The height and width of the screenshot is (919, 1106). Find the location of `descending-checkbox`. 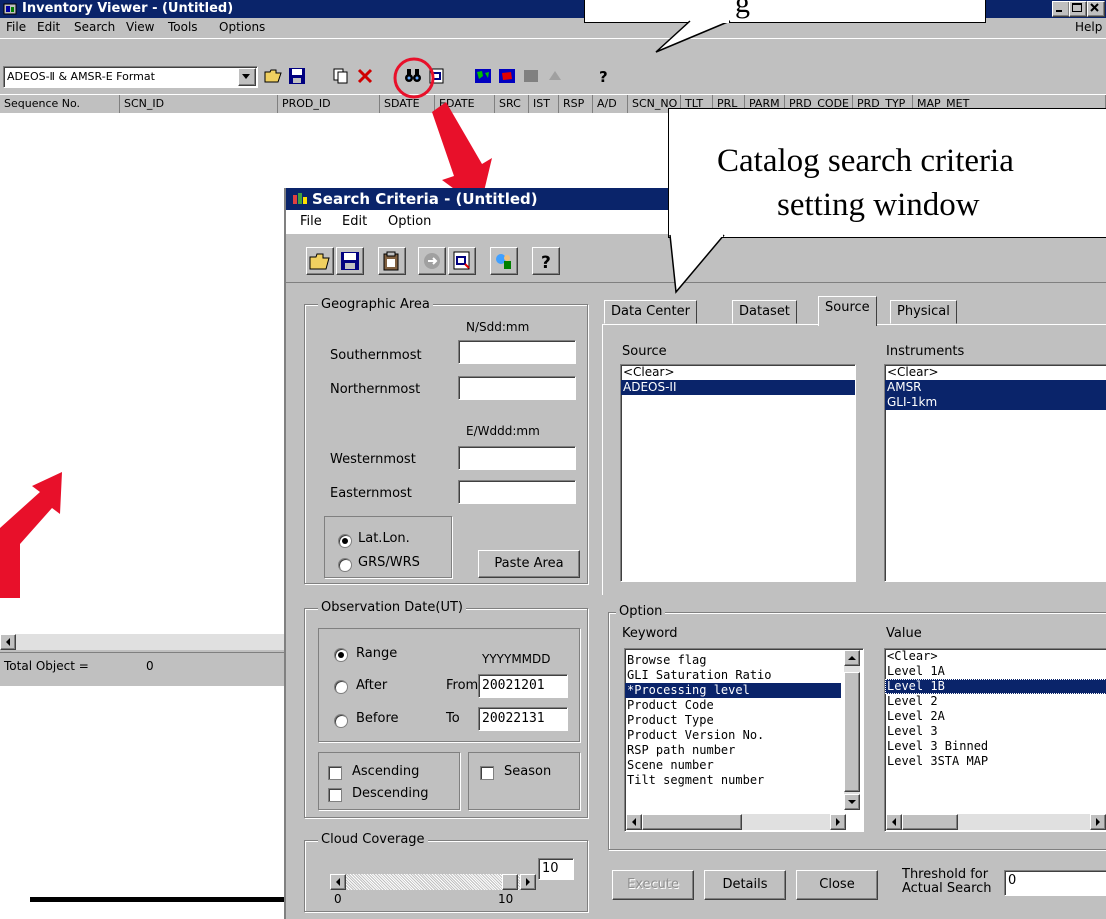

descending-checkbox is located at coordinates (335, 795).